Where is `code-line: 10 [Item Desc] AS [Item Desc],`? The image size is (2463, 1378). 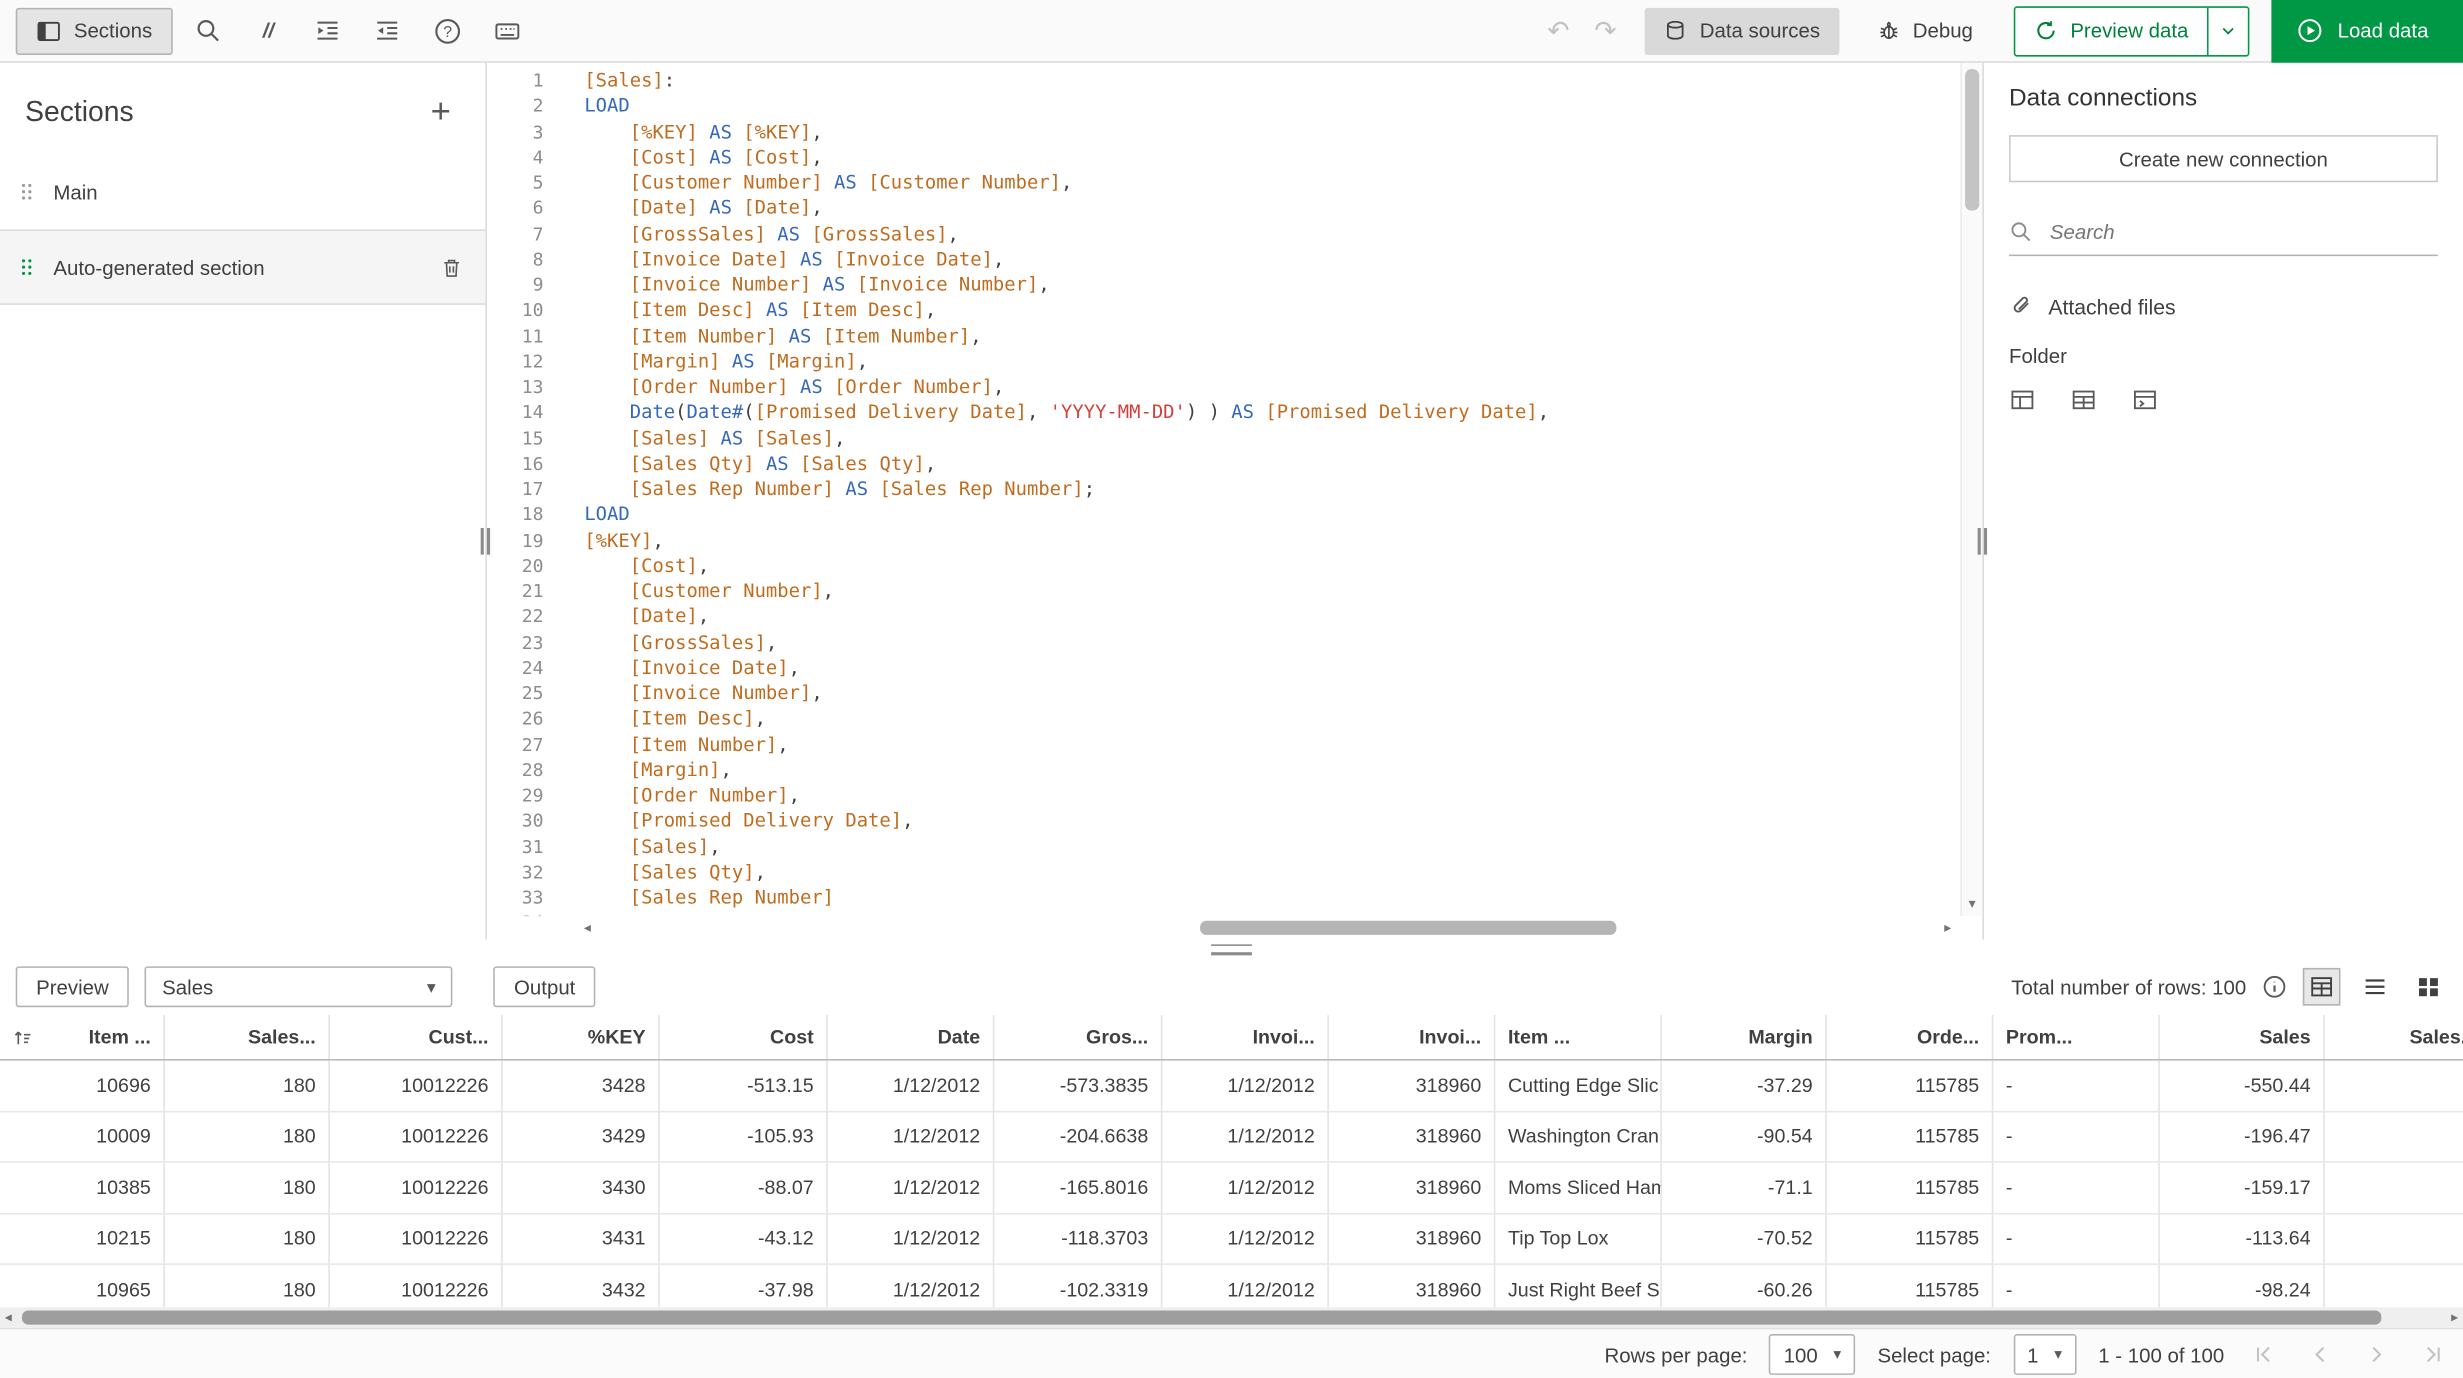 code-line: 10 [Item Desc] AS [Item Desc], is located at coordinates (1223, 310).